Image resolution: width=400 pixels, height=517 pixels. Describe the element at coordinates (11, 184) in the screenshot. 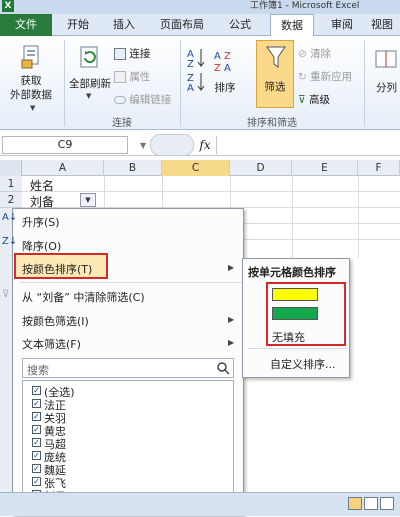

I see `row-header-1: 1` at that location.